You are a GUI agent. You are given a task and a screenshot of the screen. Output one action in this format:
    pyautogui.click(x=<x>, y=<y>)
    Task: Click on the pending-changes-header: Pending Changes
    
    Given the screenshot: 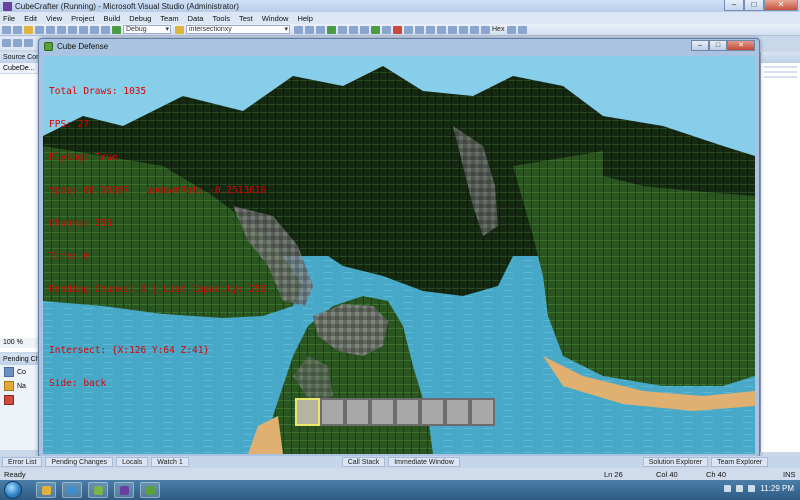 What is the action you would take?
    pyautogui.click(x=20, y=359)
    